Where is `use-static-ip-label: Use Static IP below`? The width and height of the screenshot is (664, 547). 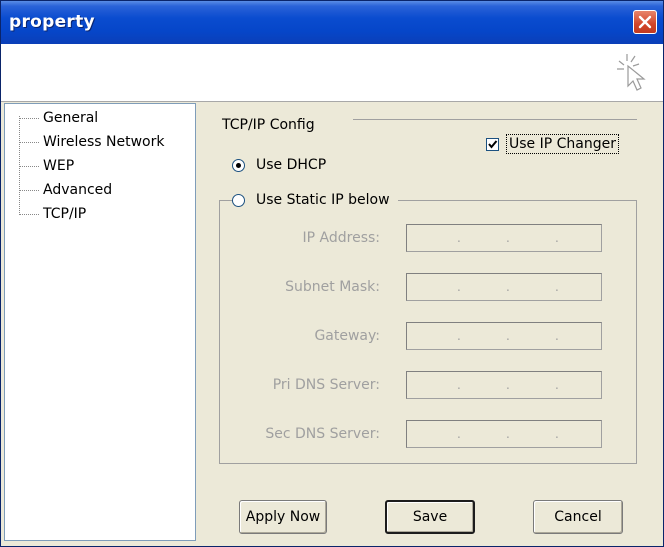
use-static-ip-label: Use Static IP below is located at coordinates (323, 200).